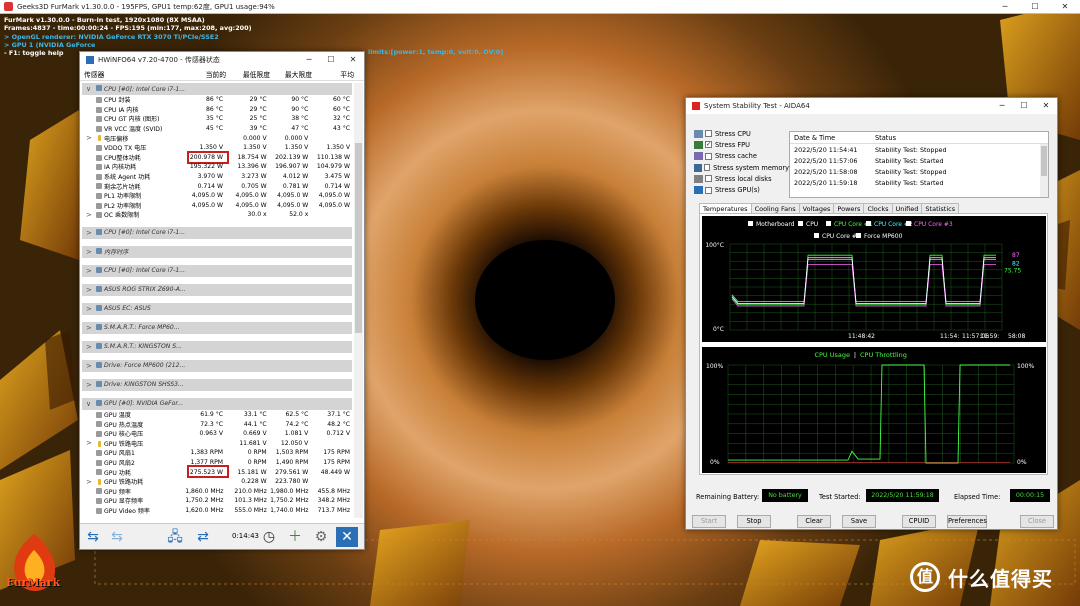 The image size is (1080, 606). I want to click on sensor-row: GPU 温度 61.9 °C 33.1 °C 62.5 °C 37.1 °C, so click(217, 415).